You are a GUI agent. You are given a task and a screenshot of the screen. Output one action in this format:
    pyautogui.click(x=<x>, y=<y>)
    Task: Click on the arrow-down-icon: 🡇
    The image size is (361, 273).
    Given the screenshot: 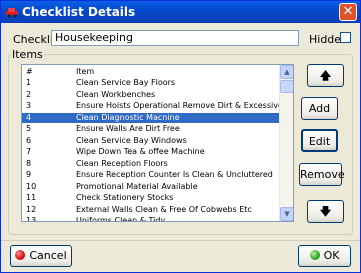 What is the action you would take?
    pyautogui.click(x=325, y=211)
    